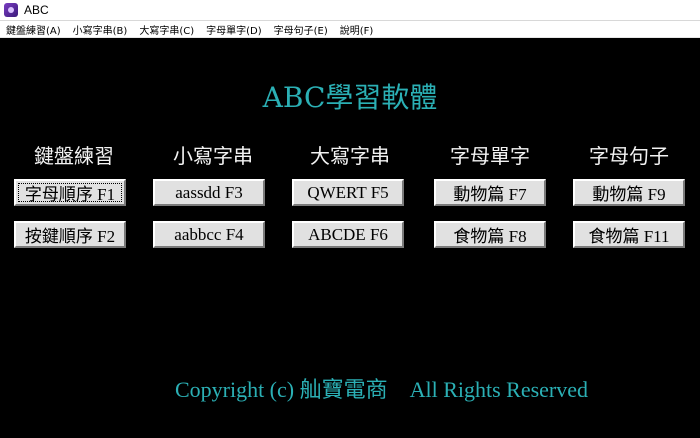 Image resolution: width=700 pixels, height=438 pixels. I want to click on column-header-letter-words: 字母單字, so click(490, 156).